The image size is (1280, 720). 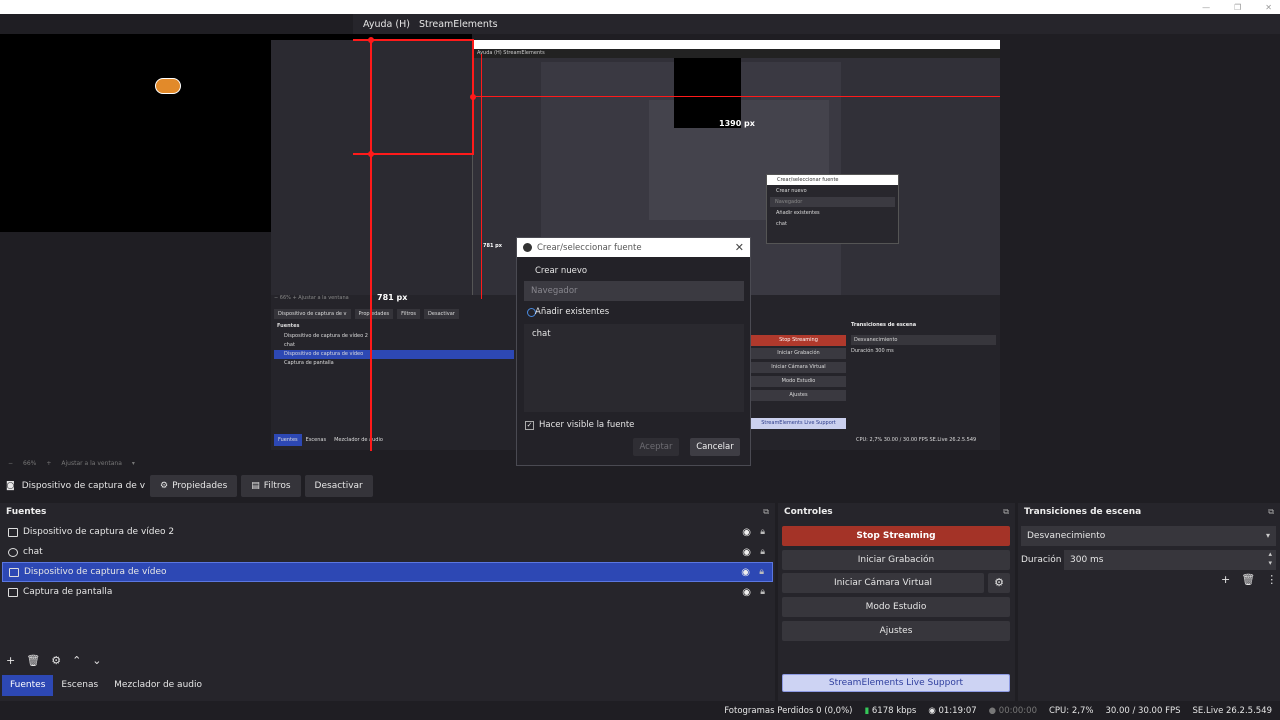 What do you see at coordinates (896, 607) in the screenshot?
I see `studio-mode-button: Modo Estudio` at bounding box center [896, 607].